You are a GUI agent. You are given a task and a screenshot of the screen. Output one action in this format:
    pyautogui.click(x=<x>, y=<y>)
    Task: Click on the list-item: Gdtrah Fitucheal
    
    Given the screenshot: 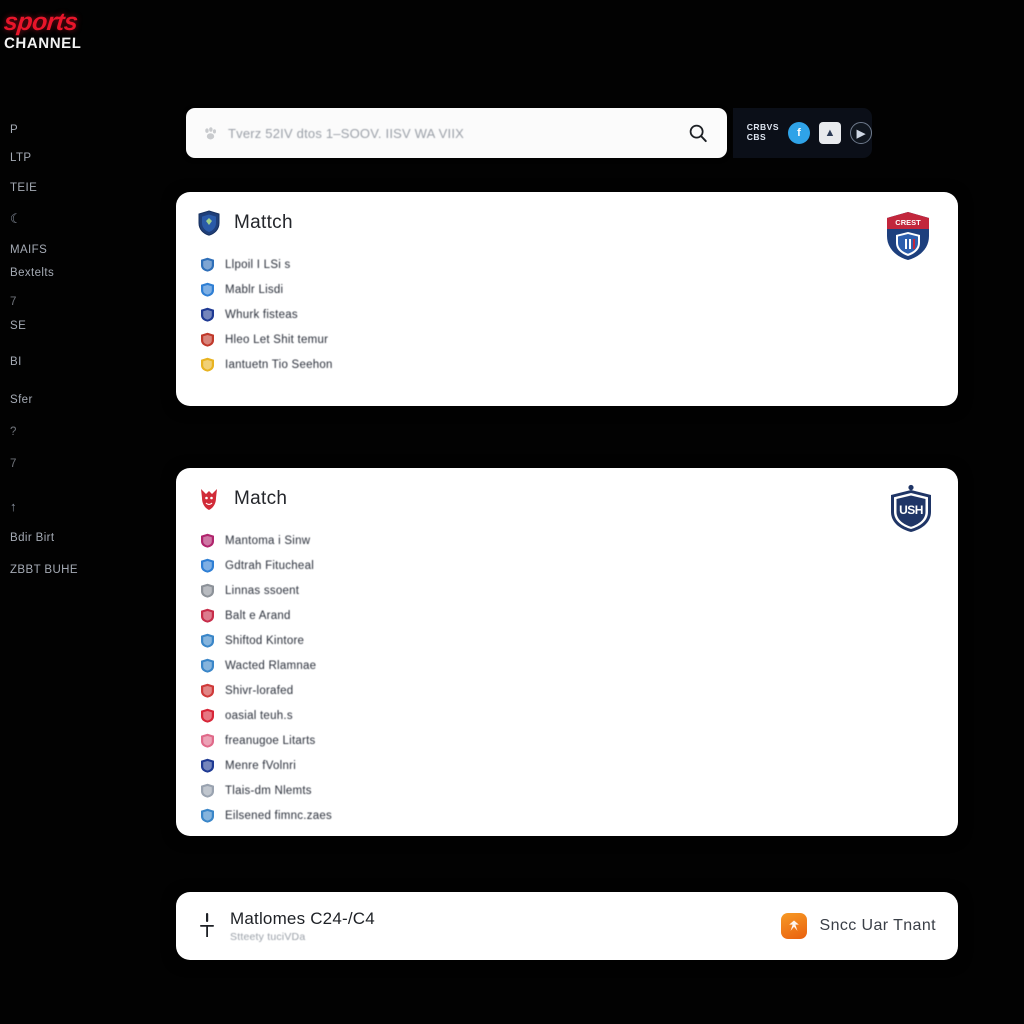 What is the action you would take?
    pyautogui.click(x=579, y=565)
    